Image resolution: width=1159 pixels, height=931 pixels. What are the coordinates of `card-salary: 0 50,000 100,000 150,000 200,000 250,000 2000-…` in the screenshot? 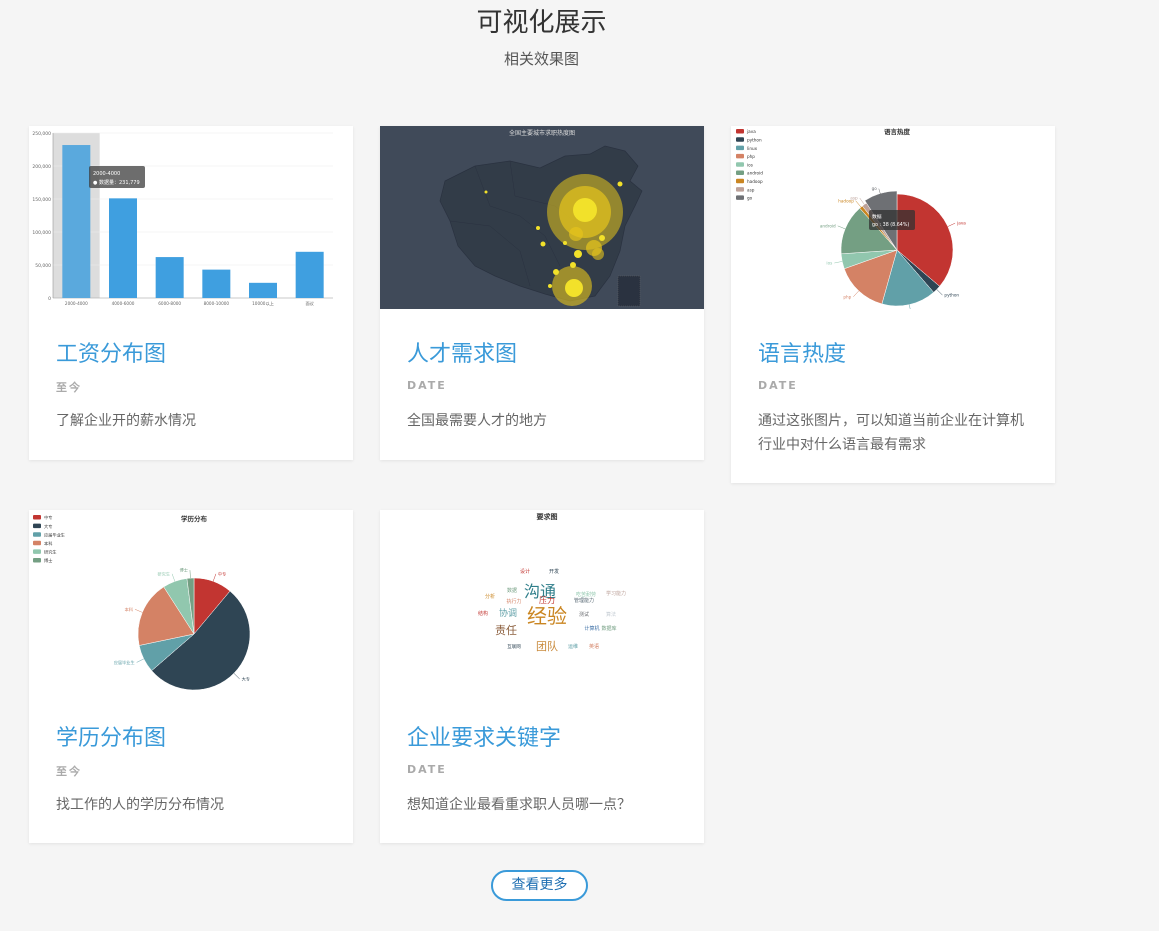 It's located at (191, 293).